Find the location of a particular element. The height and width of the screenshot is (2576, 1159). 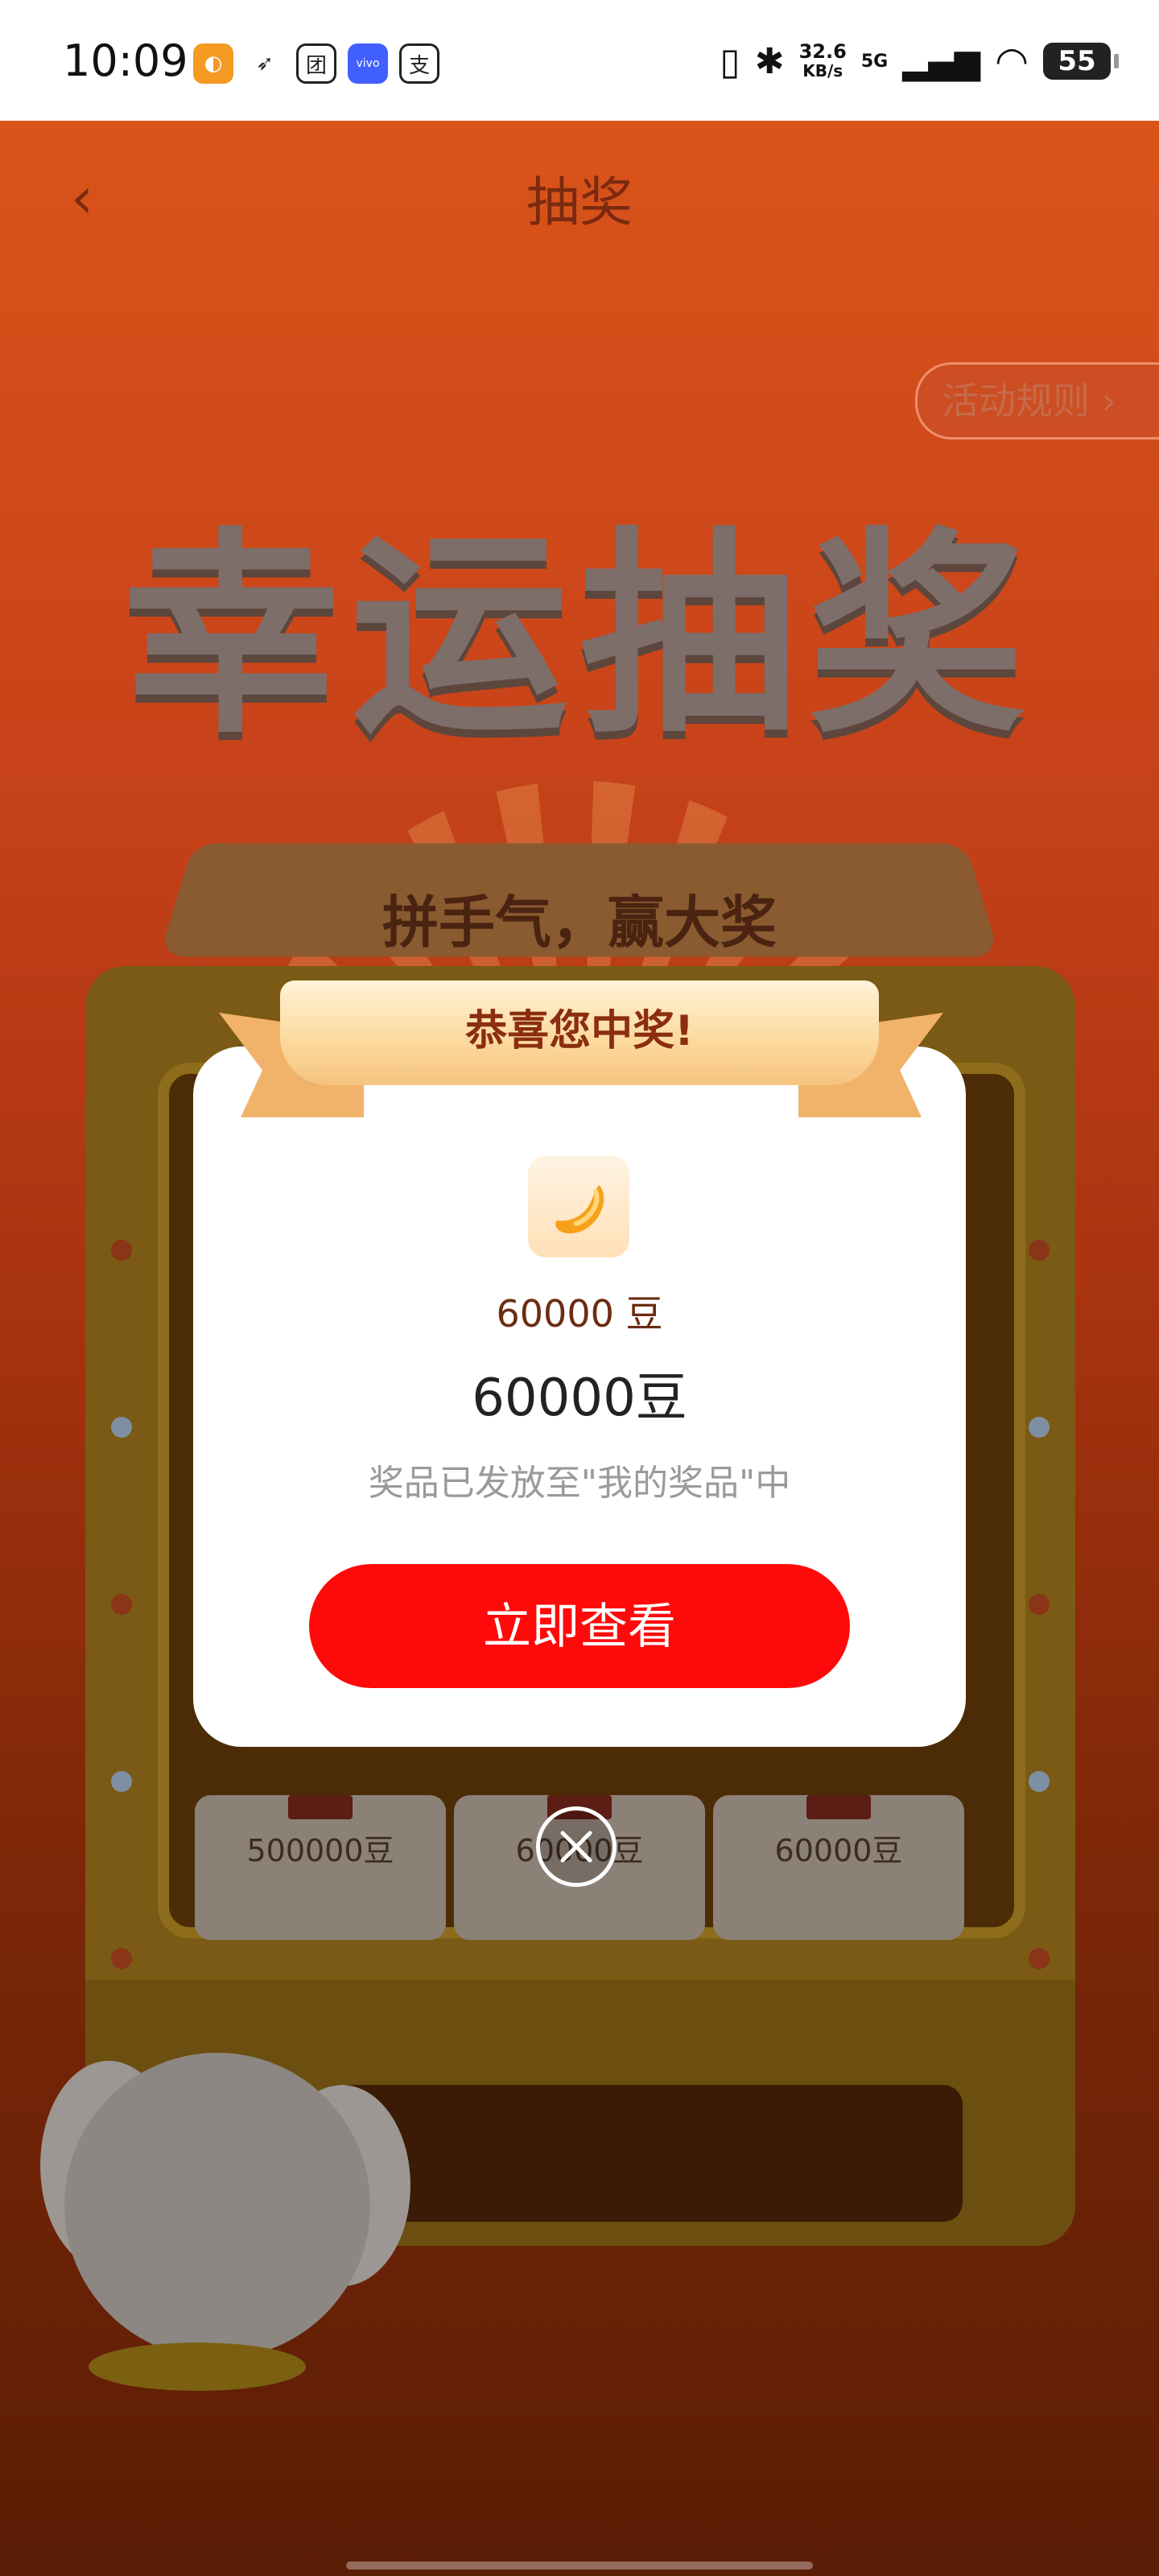

network-speed-value: 32.6 is located at coordinates (822, 51).